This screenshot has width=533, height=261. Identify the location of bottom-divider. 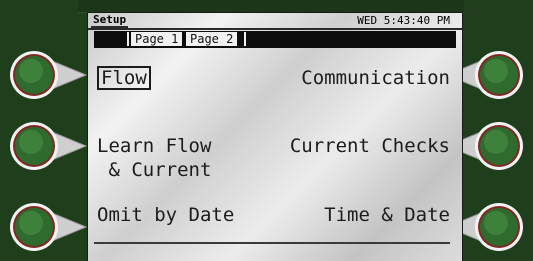
(272, 243).